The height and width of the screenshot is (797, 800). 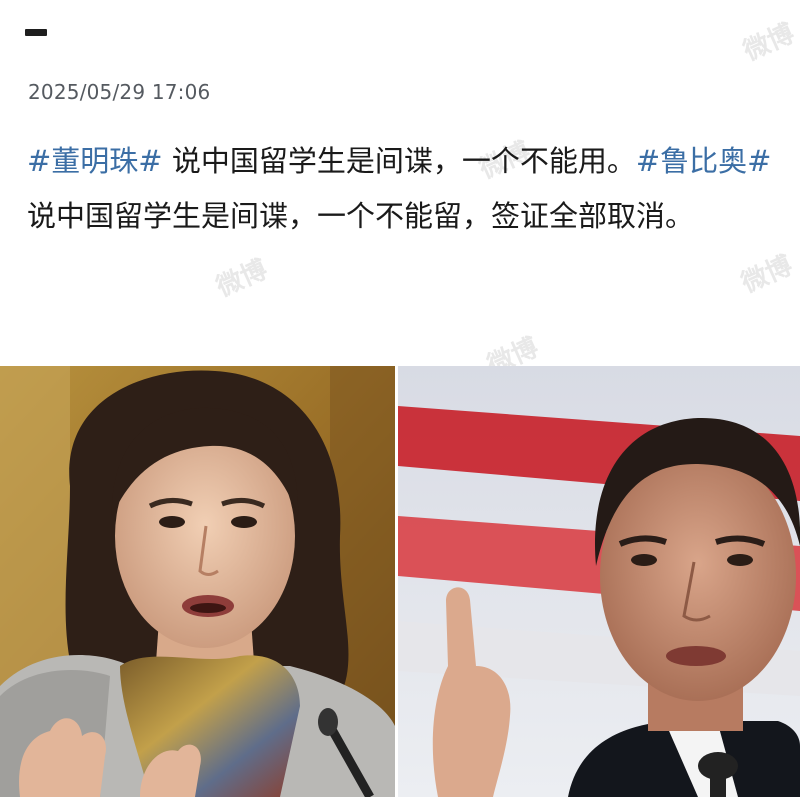 What do you see at coordinates (361, 216) in the screenshot?
I see `post-text-2: 说中国留学生是间谍，一个不能留，签证全部取消。` at bounding box center [361, 216].